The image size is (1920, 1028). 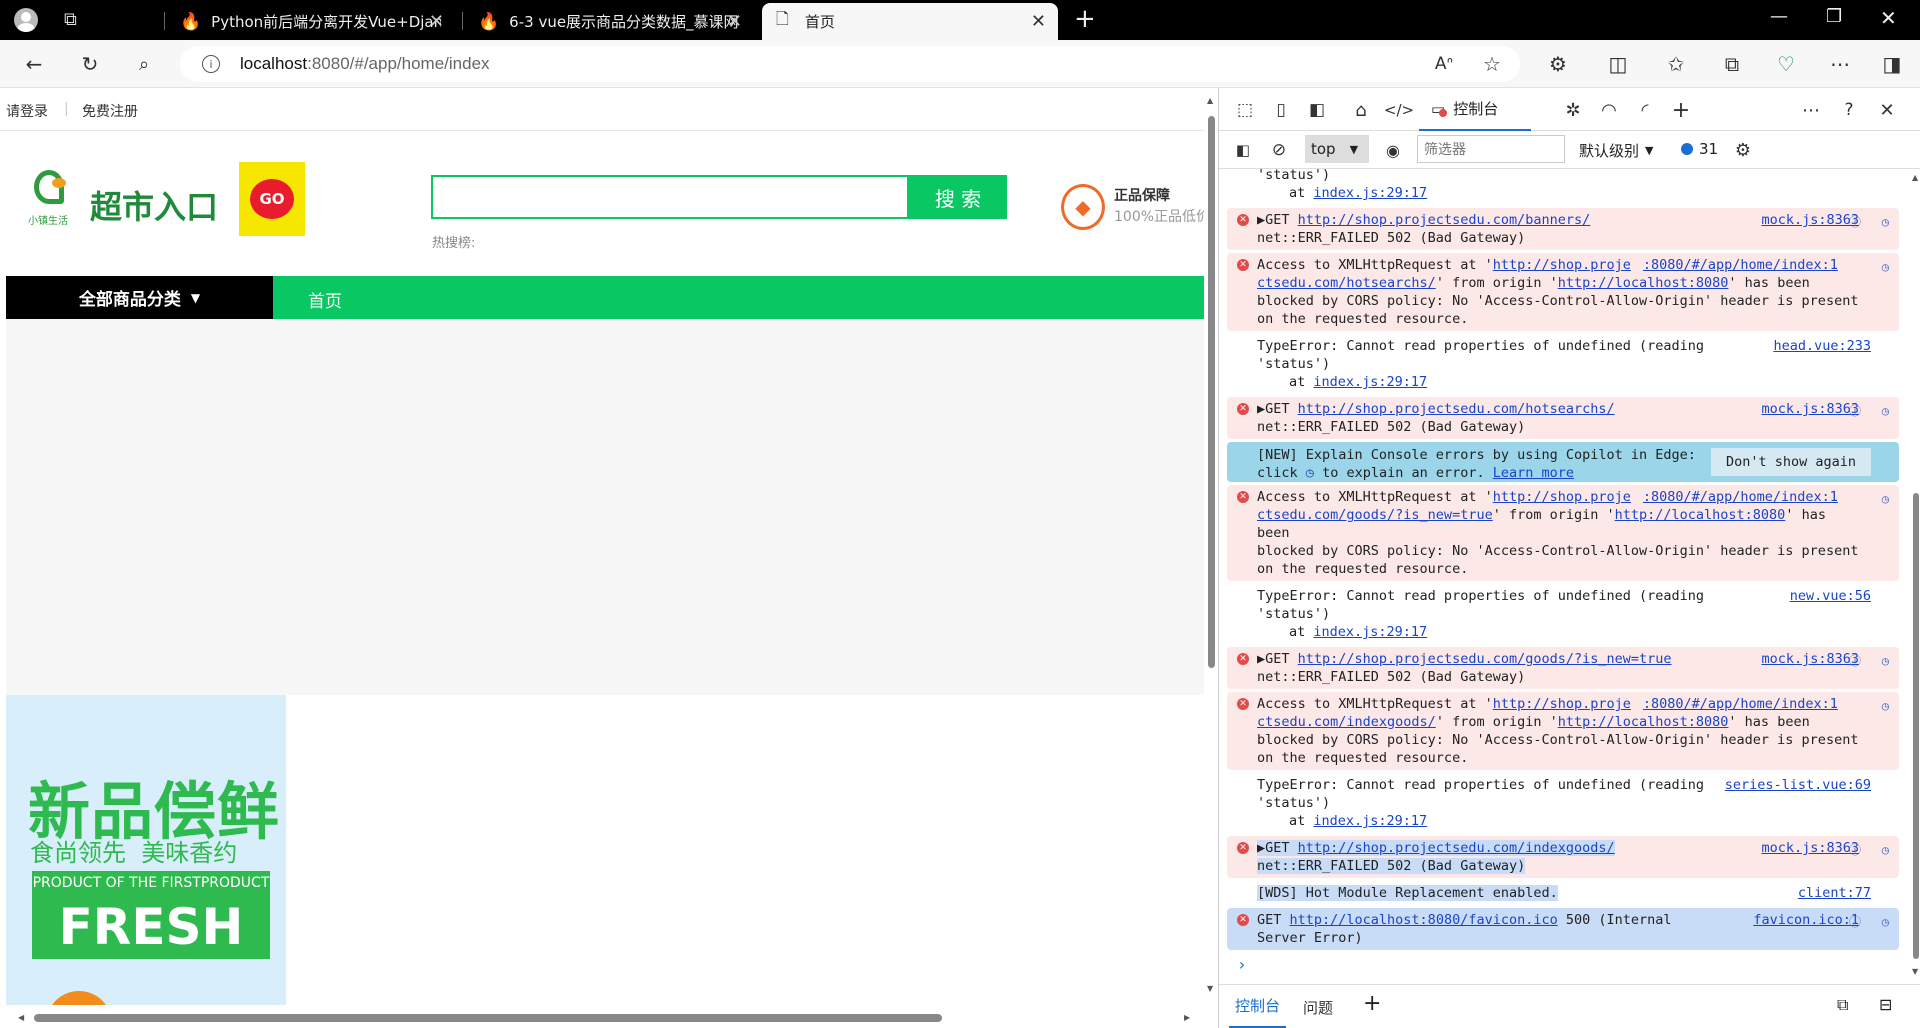 I want to click on split-screen-icon: ◫, so click(x=1618, y=64).